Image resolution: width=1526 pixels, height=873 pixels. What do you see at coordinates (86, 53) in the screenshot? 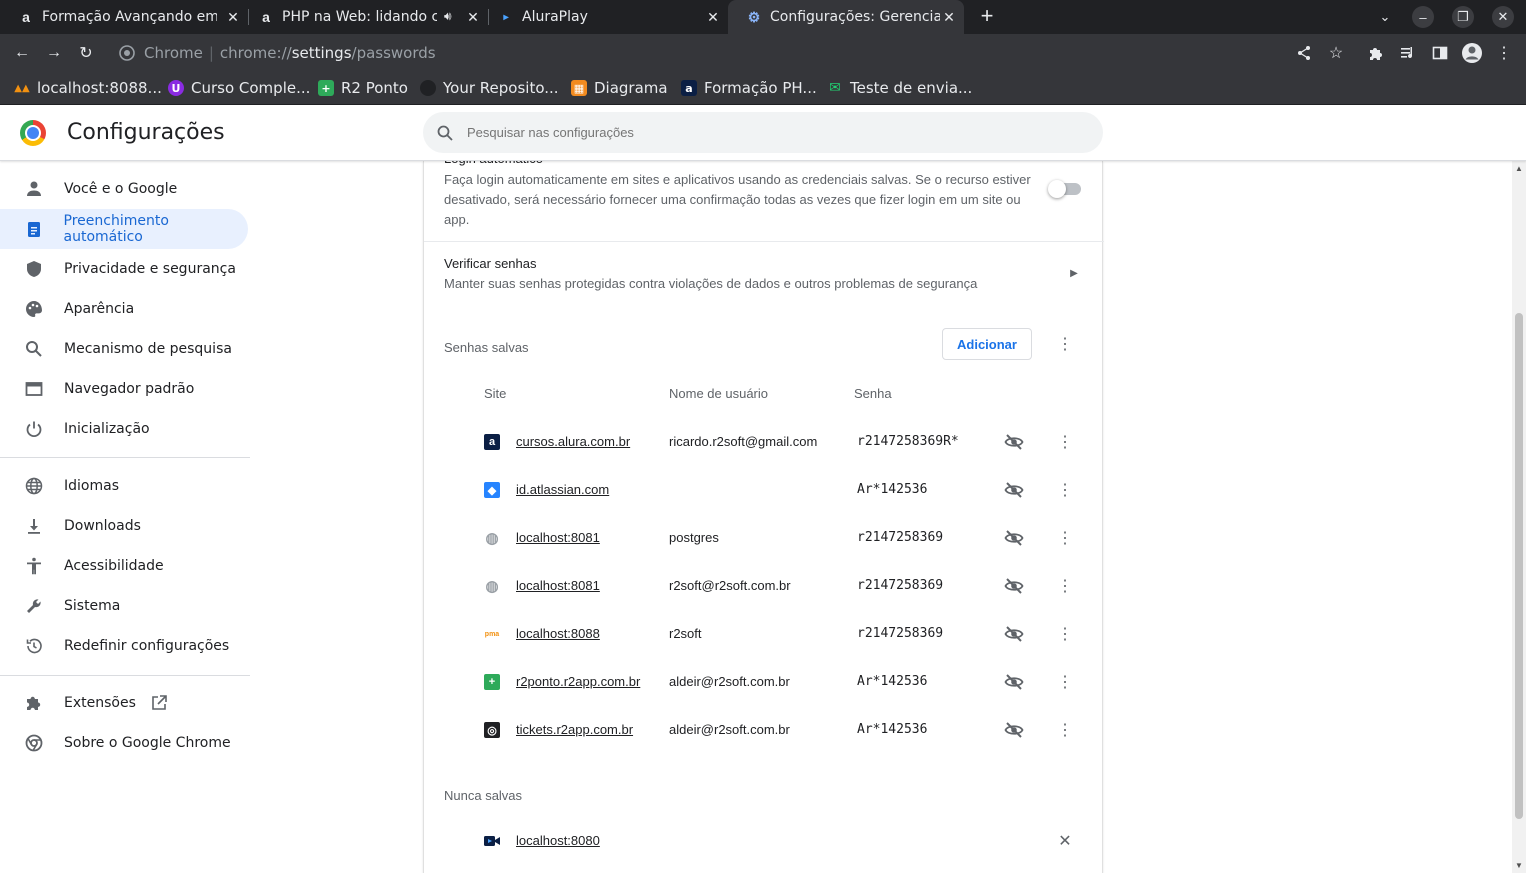
I see `reload-icon: ↻` at bounding box center [86, 53].